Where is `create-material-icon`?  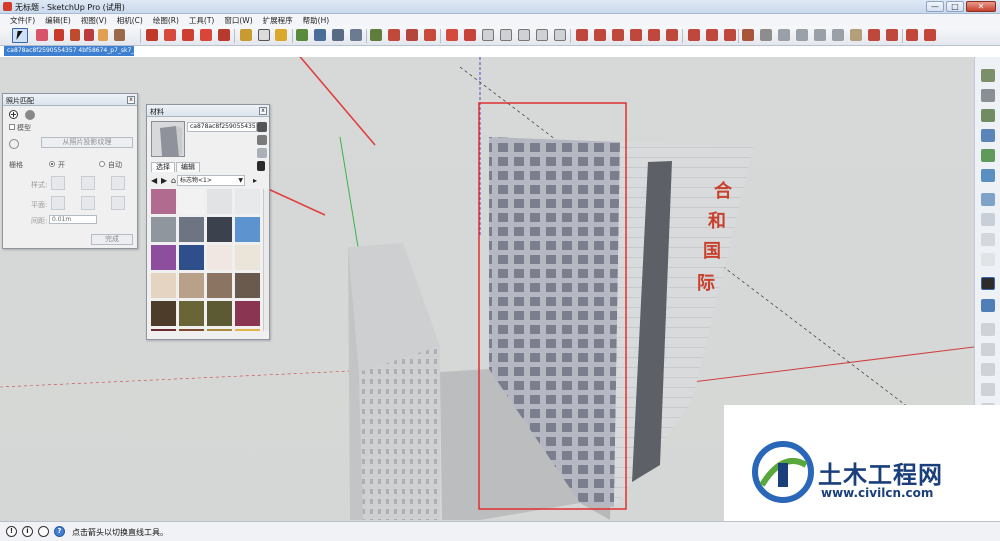 create-material-icon is located at coordinates (262, 127).